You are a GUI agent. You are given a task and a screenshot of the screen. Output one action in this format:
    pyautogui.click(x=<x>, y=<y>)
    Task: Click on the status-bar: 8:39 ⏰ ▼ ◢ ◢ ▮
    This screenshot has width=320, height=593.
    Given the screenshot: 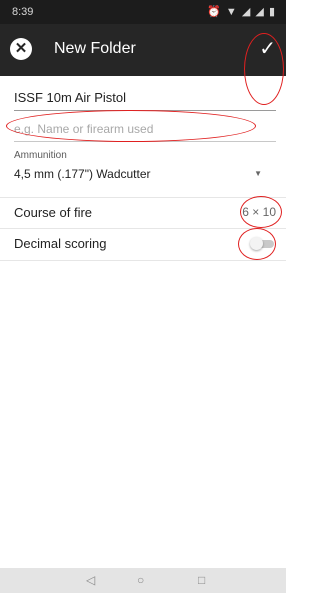 What is the action you would take?
    pyautogui.click(x=143, y=12)
    